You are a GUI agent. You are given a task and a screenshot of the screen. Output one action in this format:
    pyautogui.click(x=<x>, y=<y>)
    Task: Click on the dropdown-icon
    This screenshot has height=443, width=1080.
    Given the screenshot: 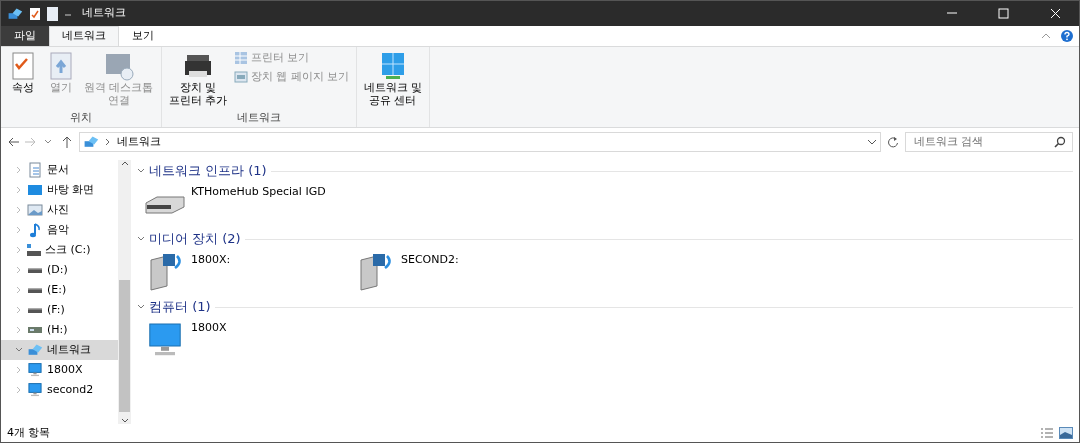 What is the action you would take?
    pyautogui.click(x=872, y=142)
    